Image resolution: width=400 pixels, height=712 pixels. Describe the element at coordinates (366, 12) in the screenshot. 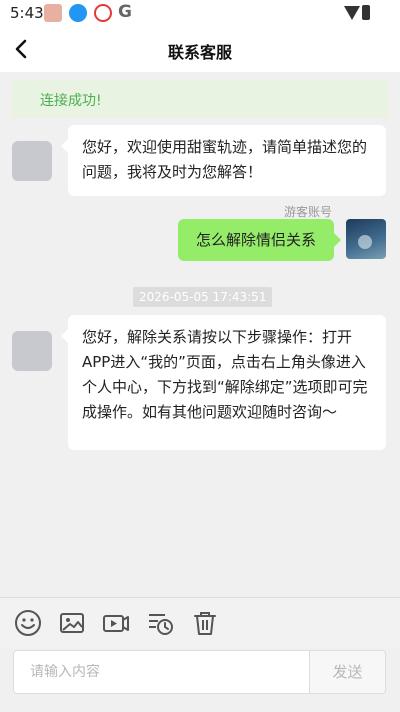

I see `battery-icon` at that location.